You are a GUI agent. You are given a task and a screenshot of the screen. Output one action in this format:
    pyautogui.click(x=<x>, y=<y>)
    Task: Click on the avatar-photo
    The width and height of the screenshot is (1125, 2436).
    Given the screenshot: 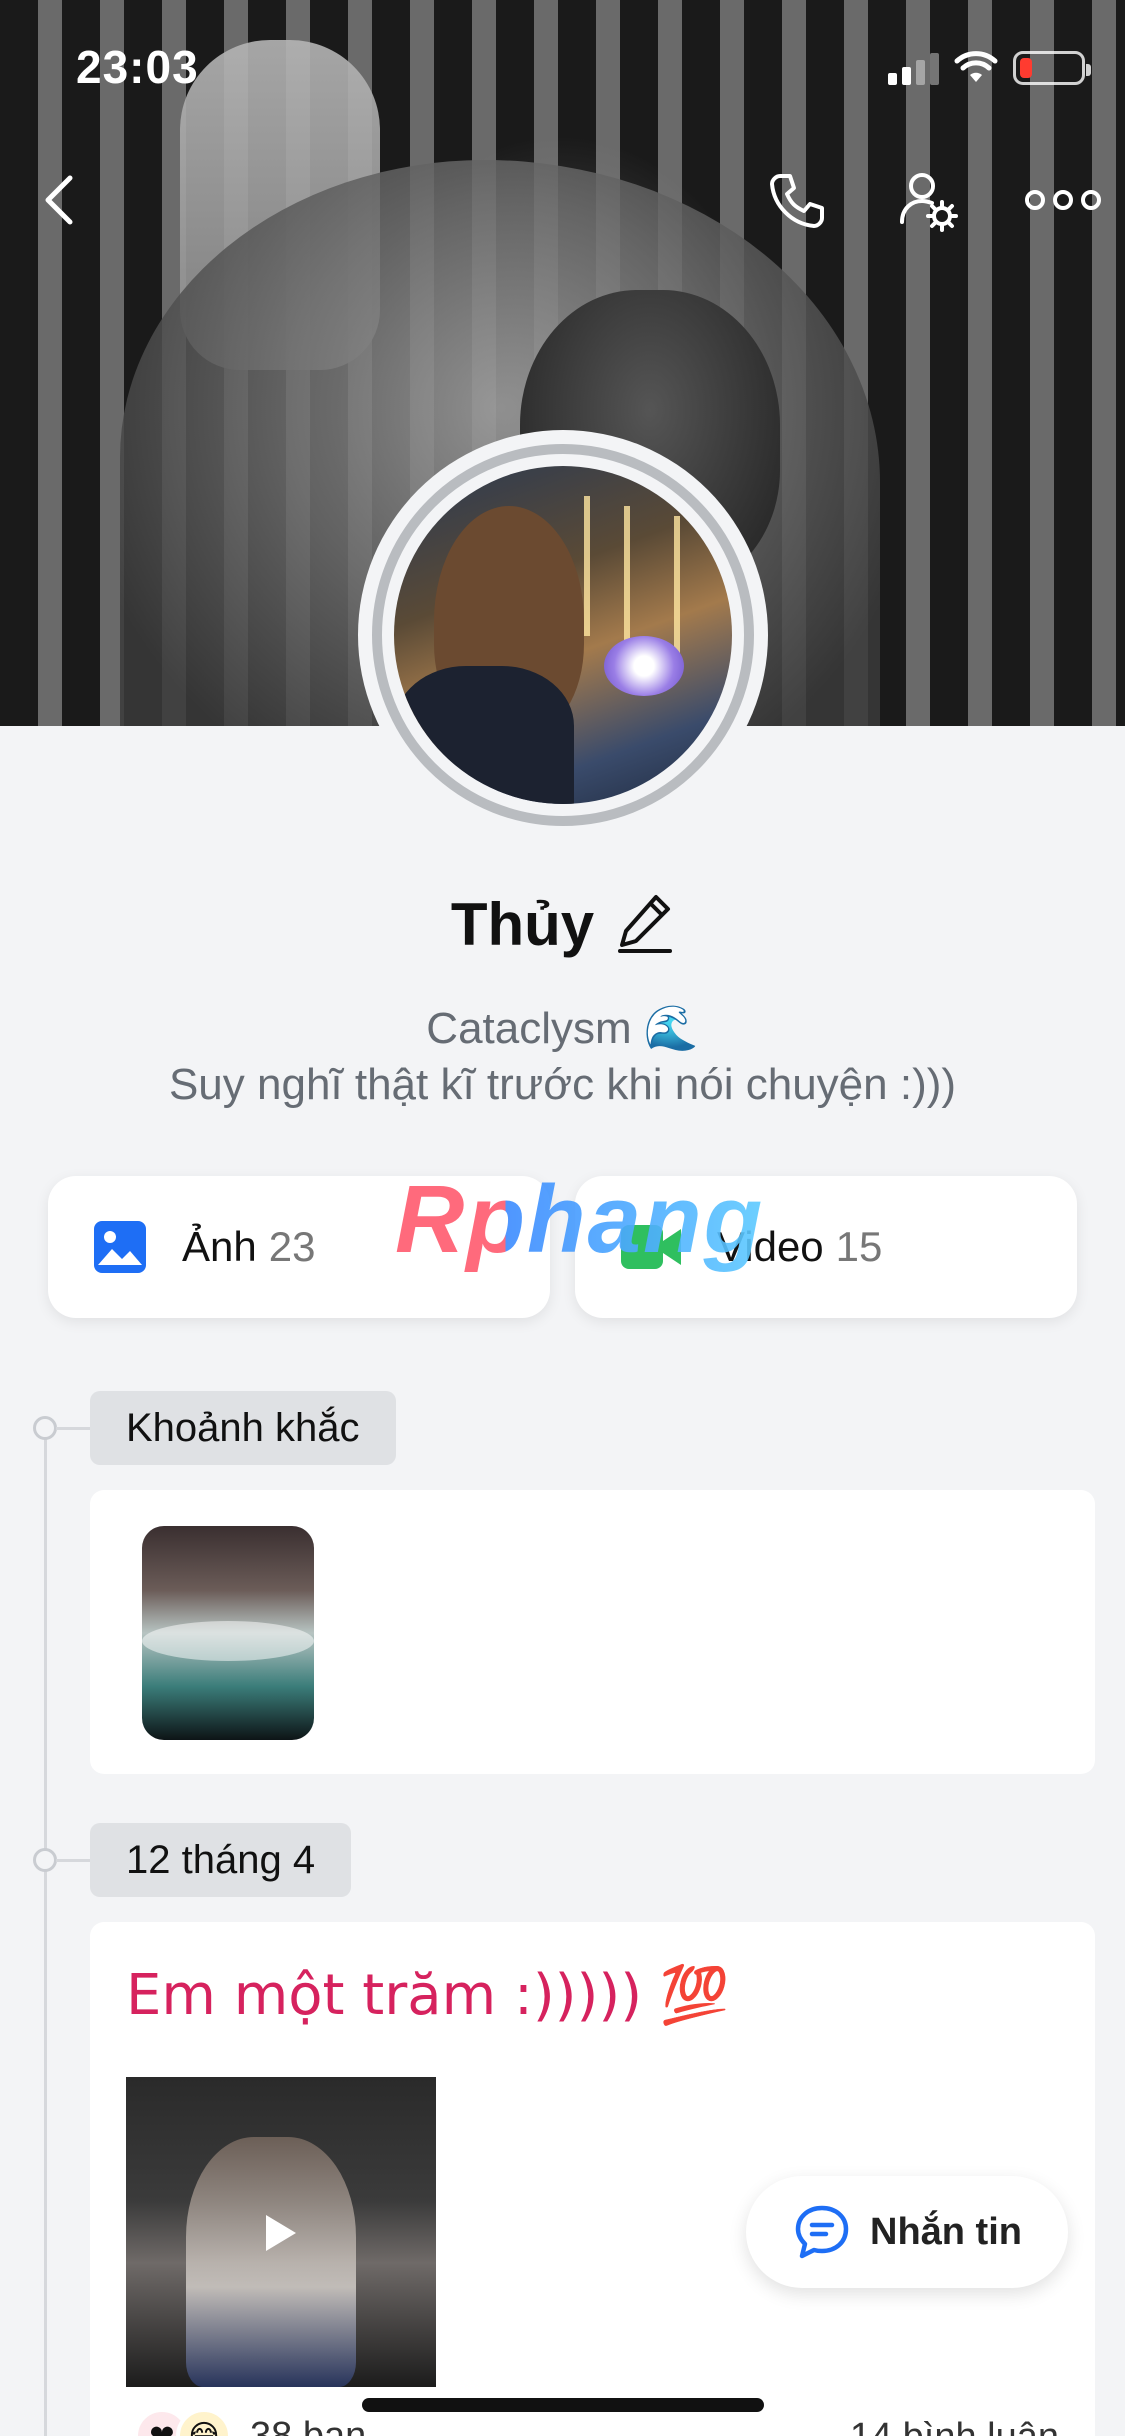 What is the action you would take?
    pyautogui.click(x=563, y=635)
    